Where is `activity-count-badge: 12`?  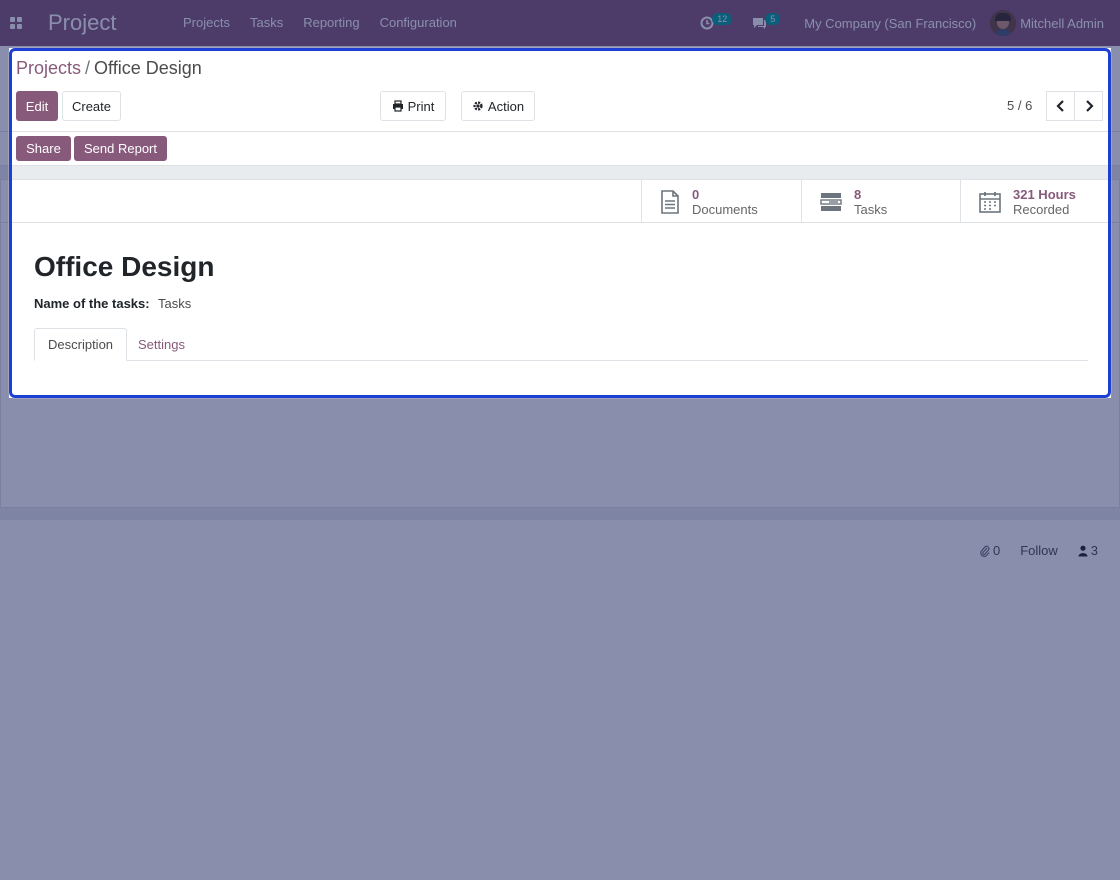
activity-count-badge: 12 is located at coordinates (722, 19).